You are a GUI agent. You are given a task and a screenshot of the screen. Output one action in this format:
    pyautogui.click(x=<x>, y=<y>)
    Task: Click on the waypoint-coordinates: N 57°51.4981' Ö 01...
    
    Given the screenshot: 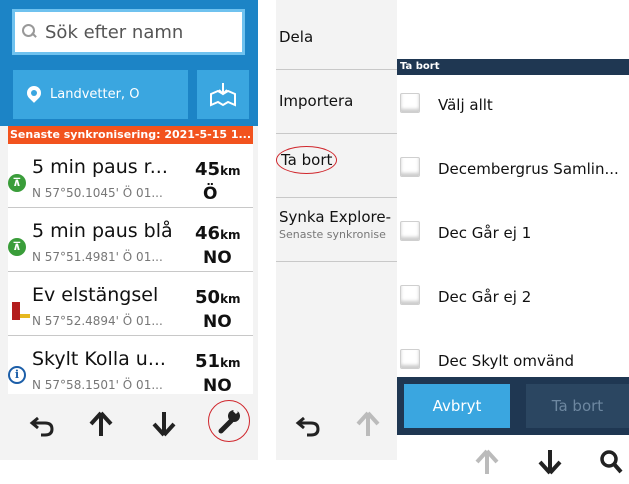 What is the action you would take?
    pyautogui.click(x=97, y=257)
    